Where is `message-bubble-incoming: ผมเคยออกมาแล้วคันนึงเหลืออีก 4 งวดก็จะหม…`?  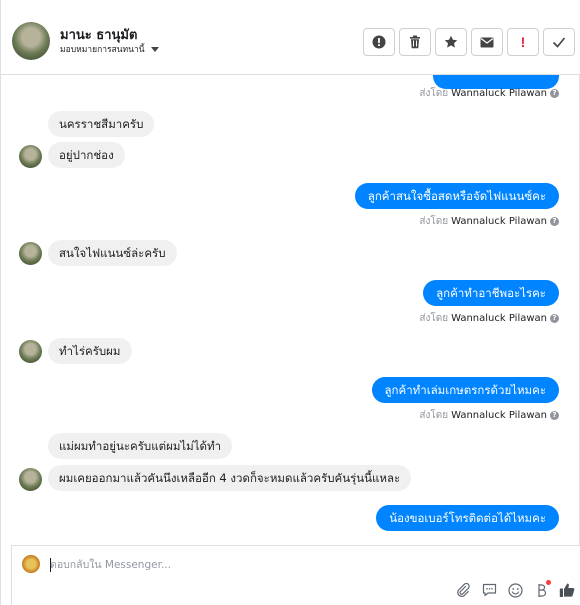 message-bubble-incoming: ผมเคยออกมาแล้วคันนึงเหลืออีก 4 งวดก็จะหม… is located at coordinates (230, 478).